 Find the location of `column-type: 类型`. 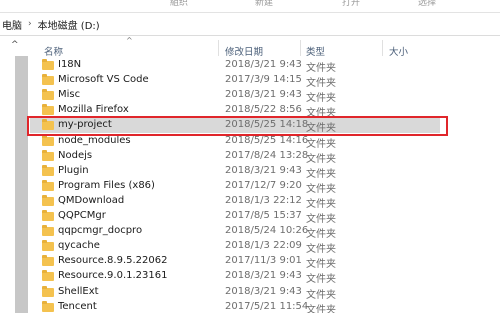

column-type: 类型 is located at coordinates (315, 51).